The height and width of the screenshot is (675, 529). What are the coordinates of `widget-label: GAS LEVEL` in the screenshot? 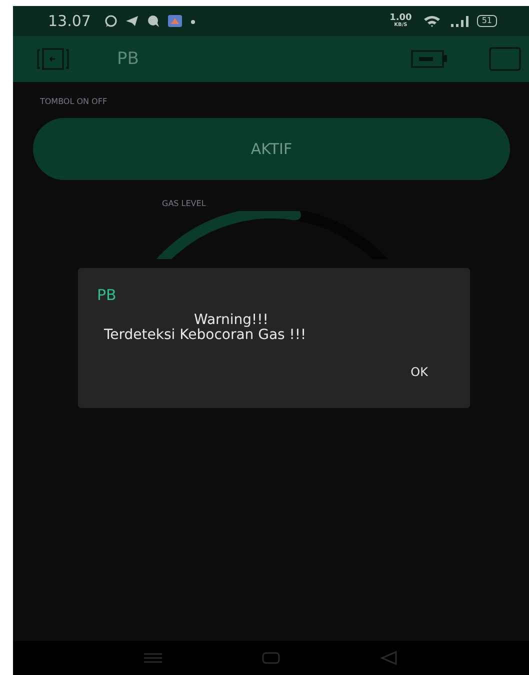 It's located at (184, 203).